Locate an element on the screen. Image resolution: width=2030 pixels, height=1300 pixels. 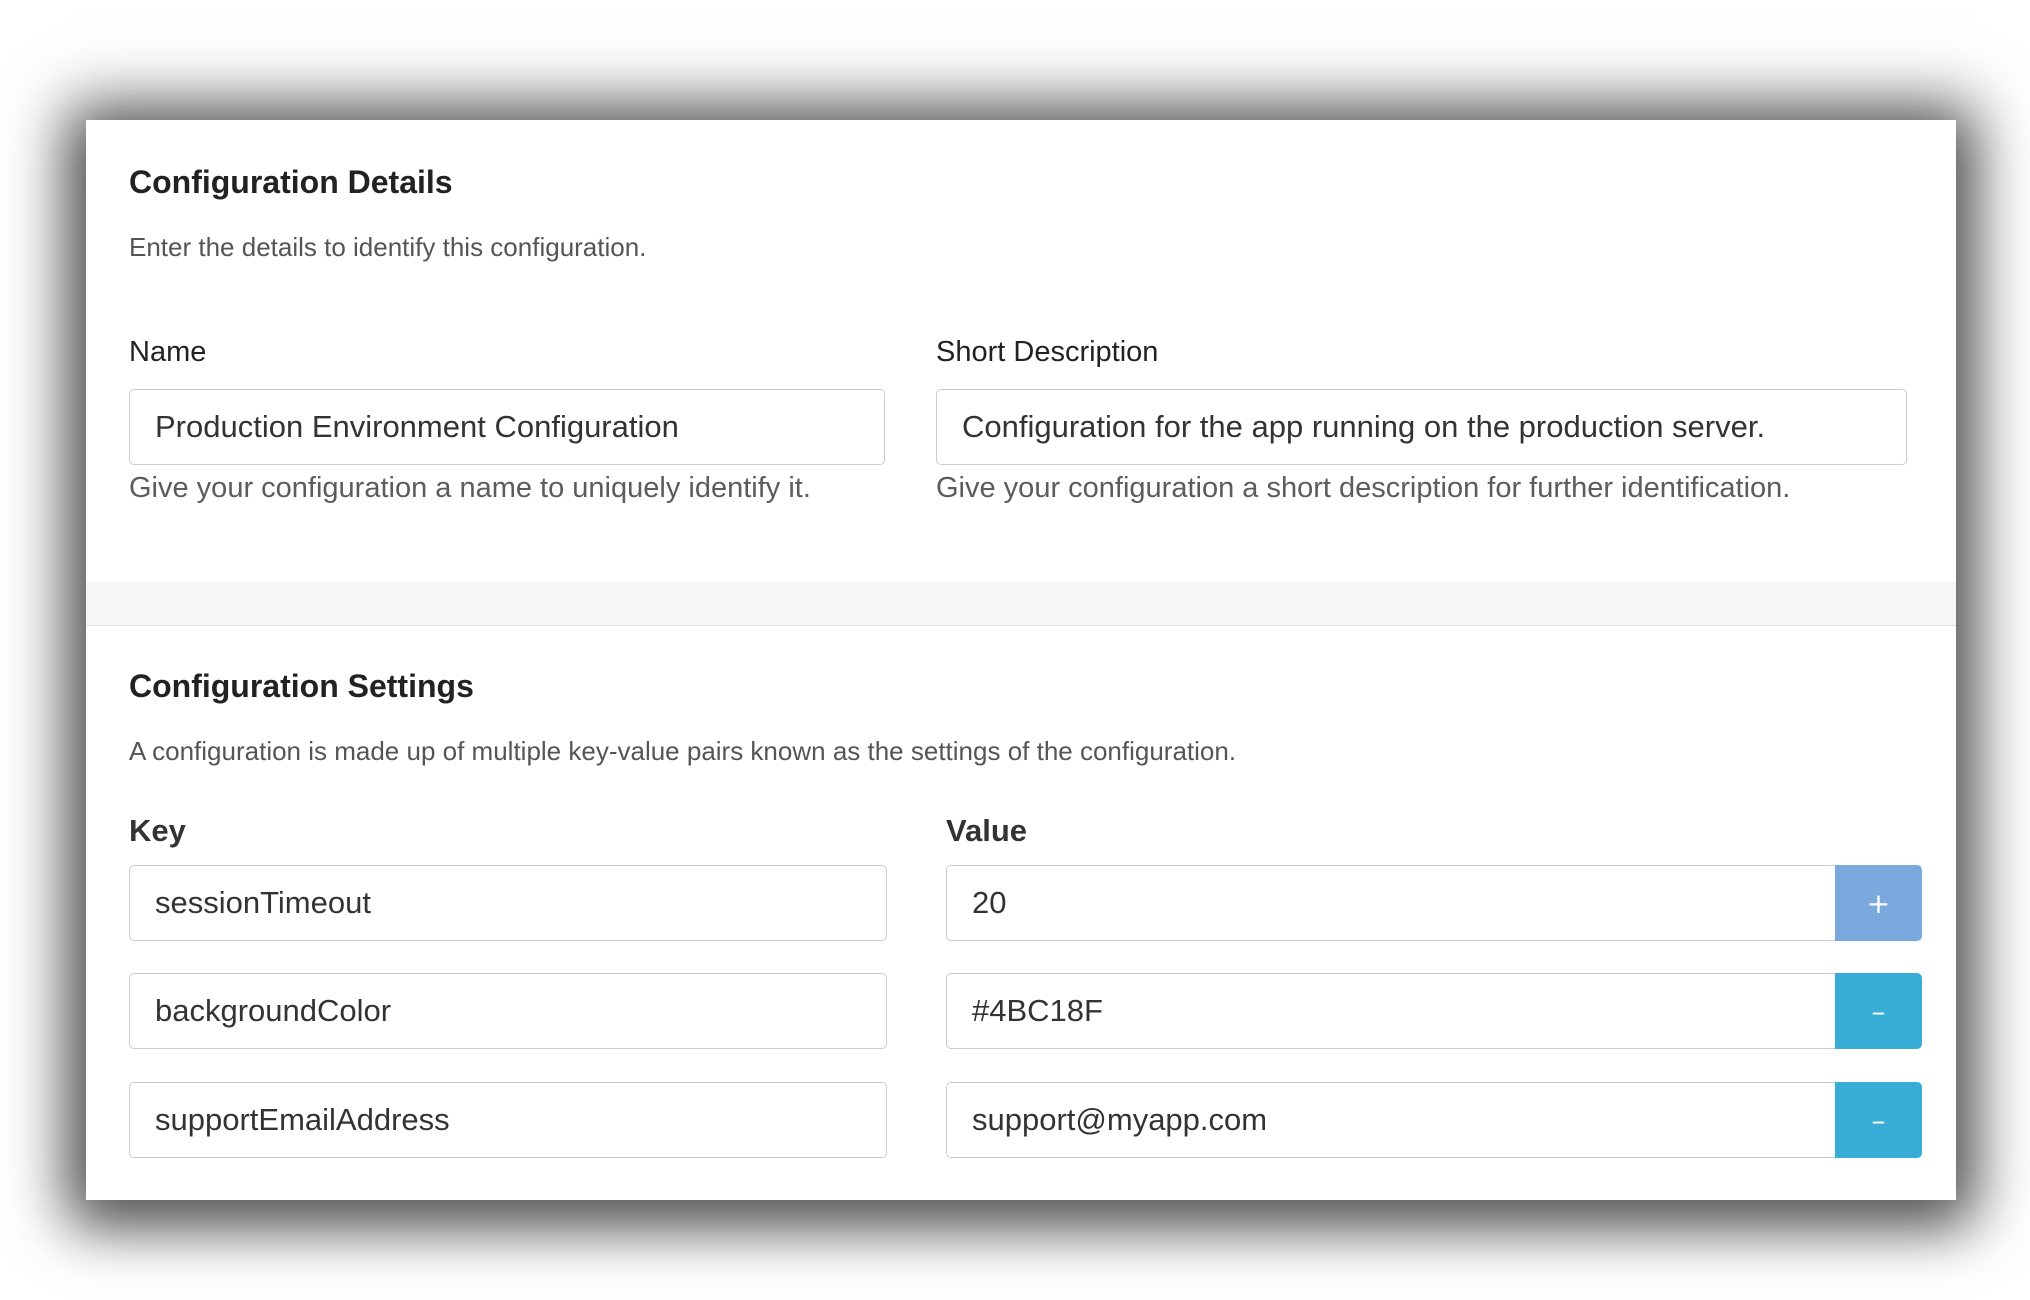
plus-icon: + is located at coordinates (1878, 903).